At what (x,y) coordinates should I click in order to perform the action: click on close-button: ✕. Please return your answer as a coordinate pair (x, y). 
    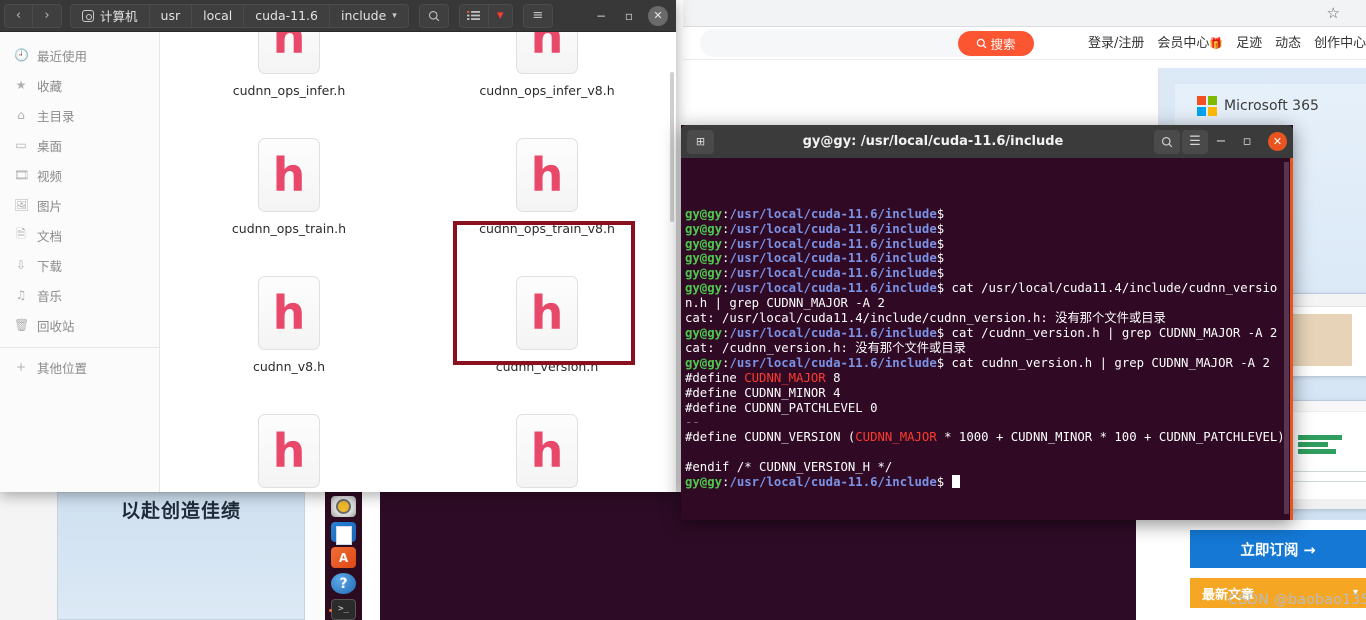
    Looking at the image, I should click on (658, 15).